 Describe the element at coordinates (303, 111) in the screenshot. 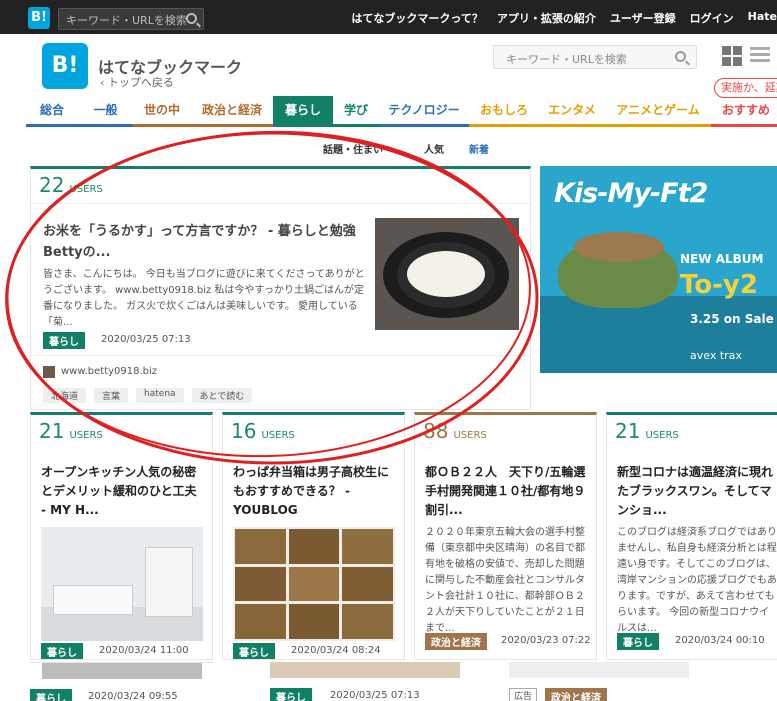

I see `tab-4: 暮らし` at that location.